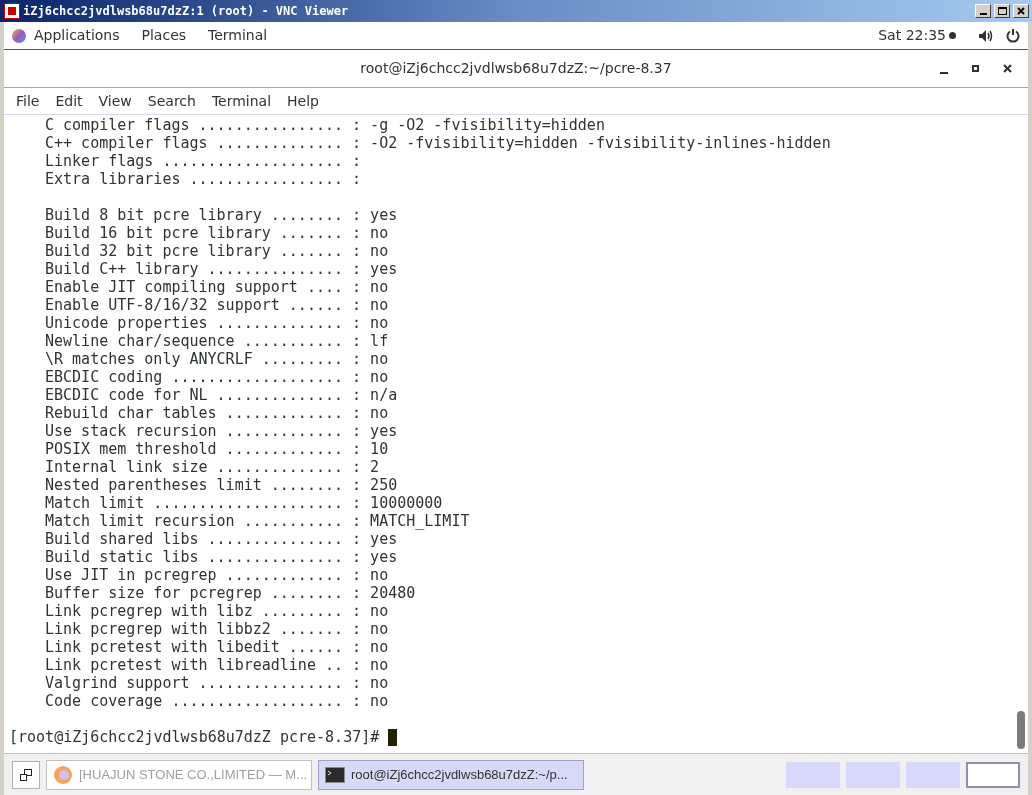 Image resolution: width=1032 pixels, height=795 pixels. Describe the element at coordinates (238, 35) in the screenshot. I see `top-bar-menu: Terminal` at that location.